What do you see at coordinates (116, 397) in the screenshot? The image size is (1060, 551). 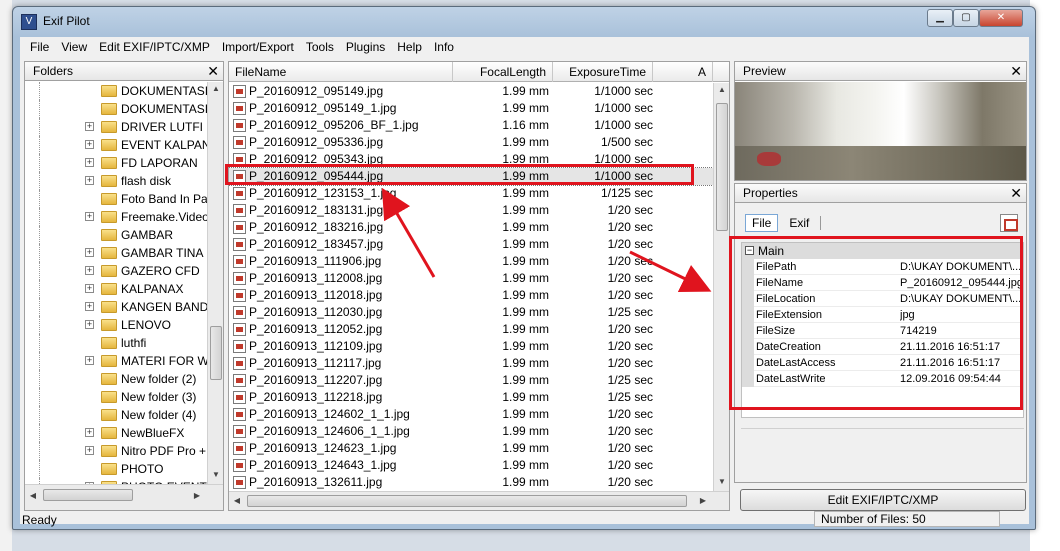 I see `folder-item: New folder (3)` at bounding box center [116, 397].